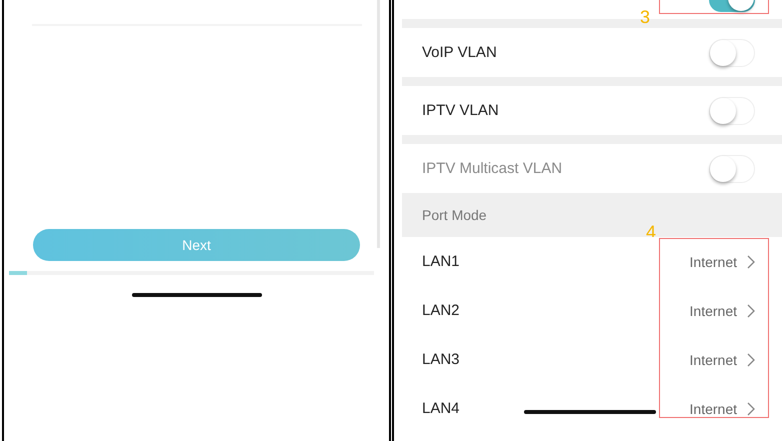 This screenshot has width=782, height=441. What do you see at coordinates (459, 52) in the screenshot?
I see `row-label: VoIP VLAN` at bounding box center [459, 52].